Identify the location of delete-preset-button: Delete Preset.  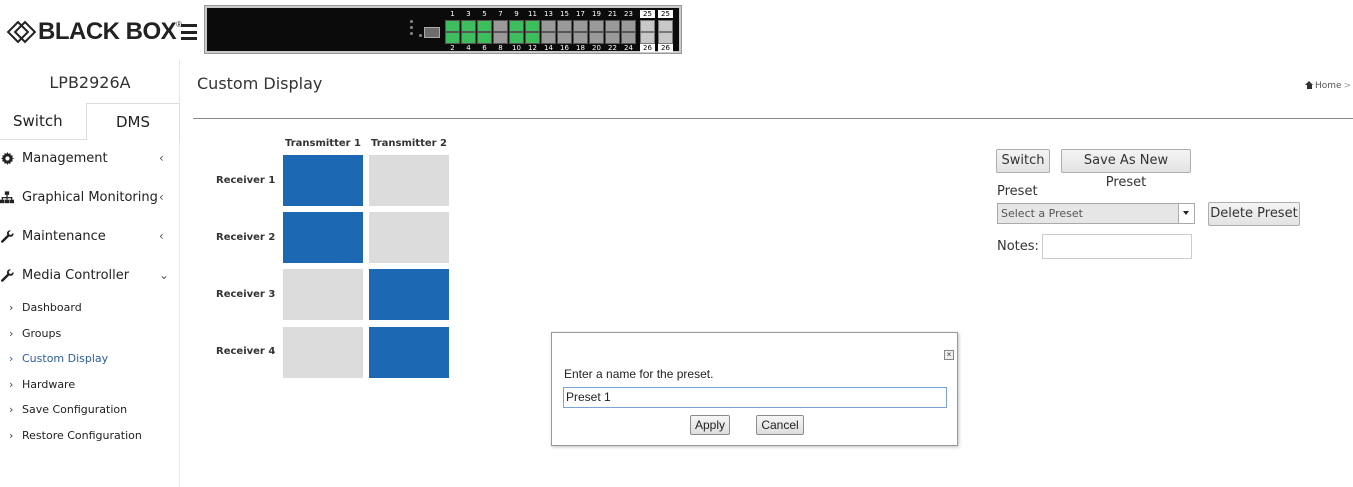
(1254, 214).